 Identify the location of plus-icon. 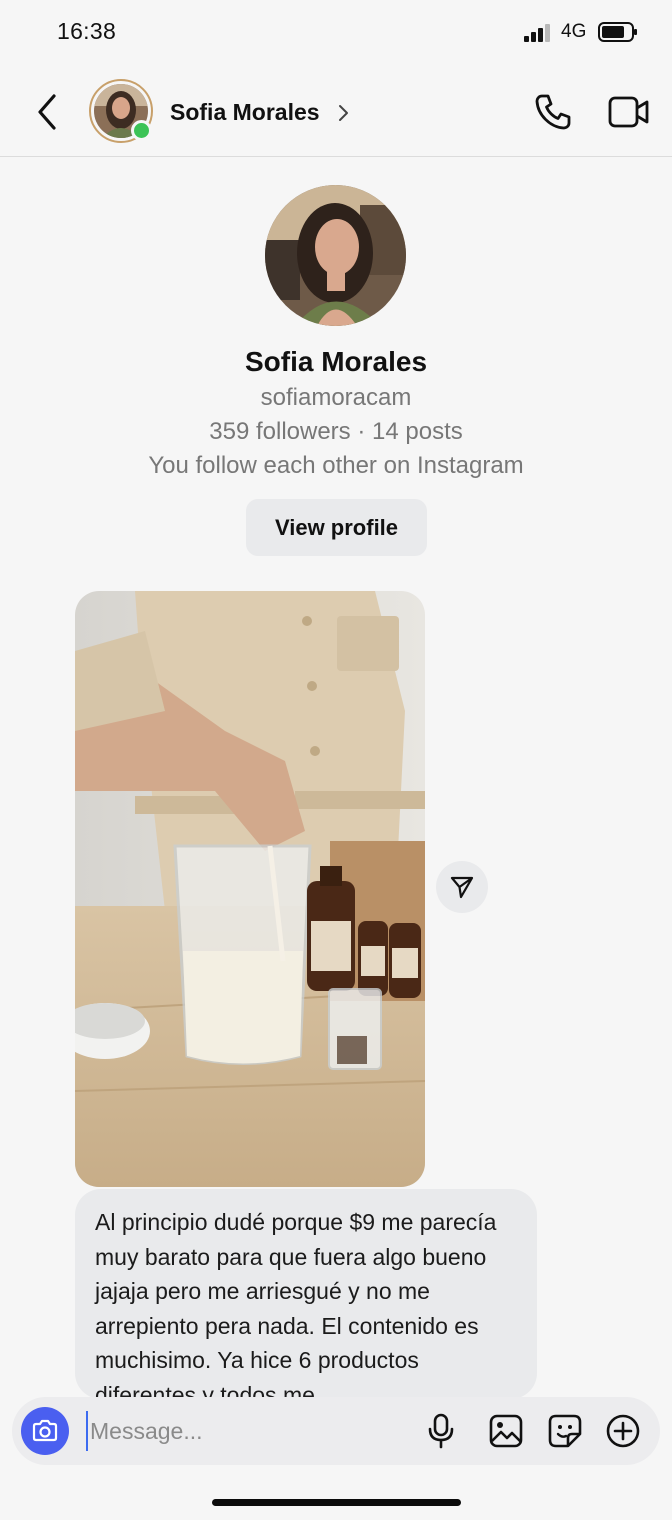
(623, 1431).